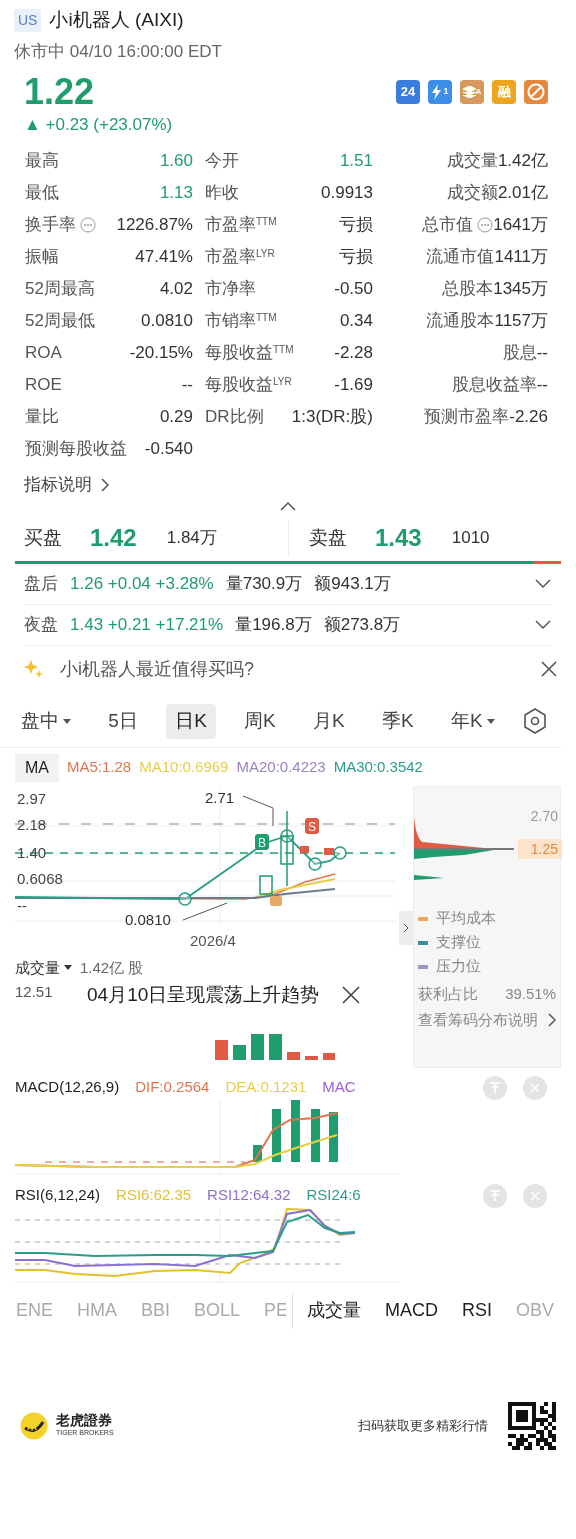 The image size is (576, 1539). Describe the element at coordinates (460, 257) in the screenshot. I see `stat-label: 流通市值` at that location.